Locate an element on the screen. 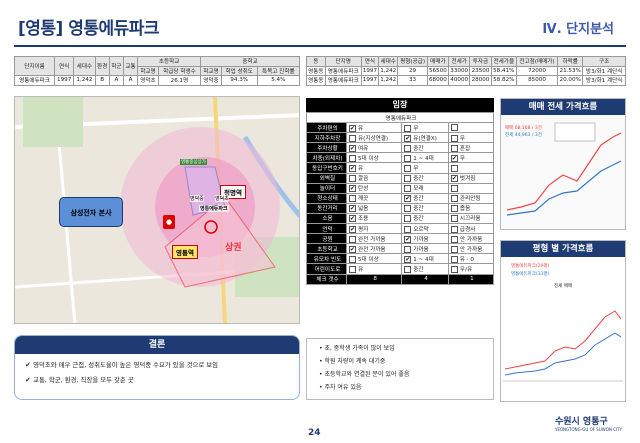 This screenshot has height=443, width=640. site-row: 유모차 빈도 5대 이상 ✔ 1 ~ 4대 유 · 0 is located at coordinates (400, 259).